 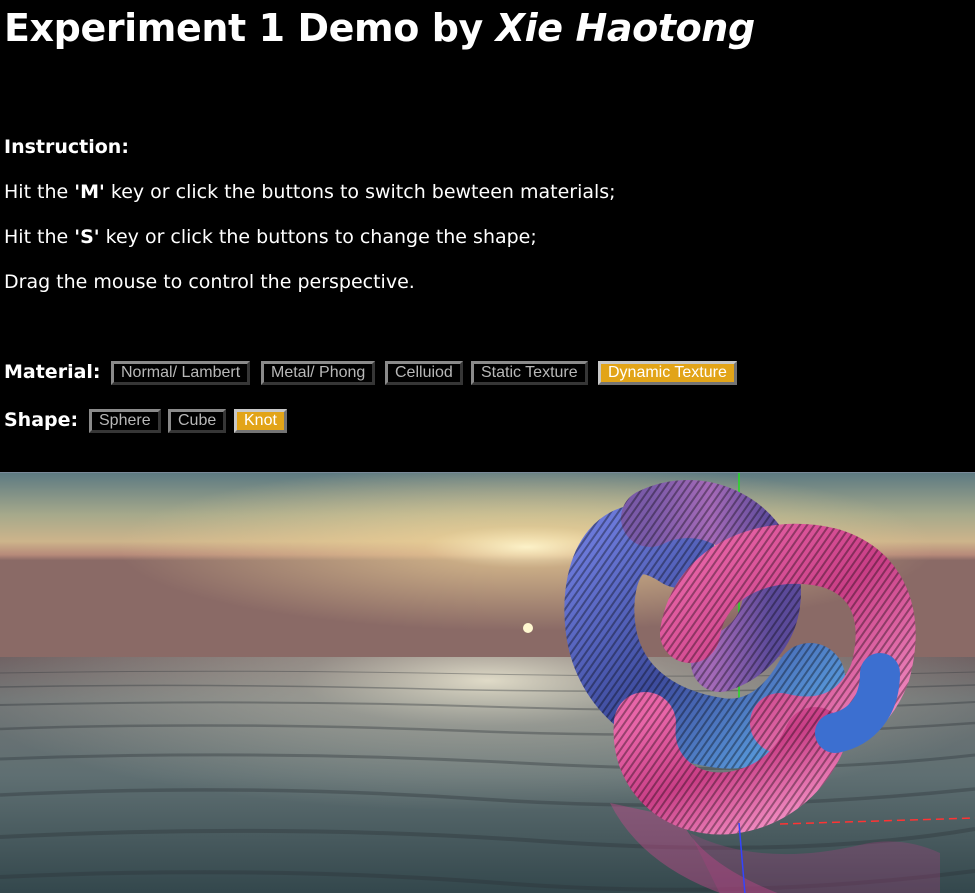 I want to click on title-author: Xie Haotong, so click(x=625, y=28).